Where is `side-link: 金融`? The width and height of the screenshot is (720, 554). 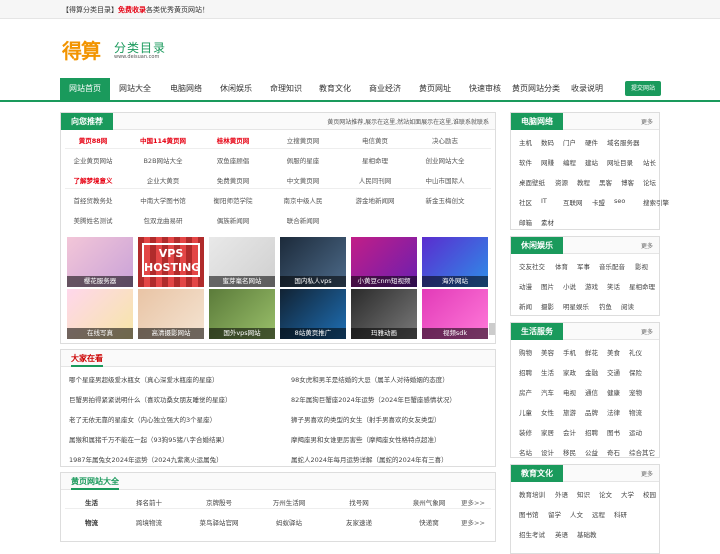
side-link: 金融 is located at coordinates (591, 372).